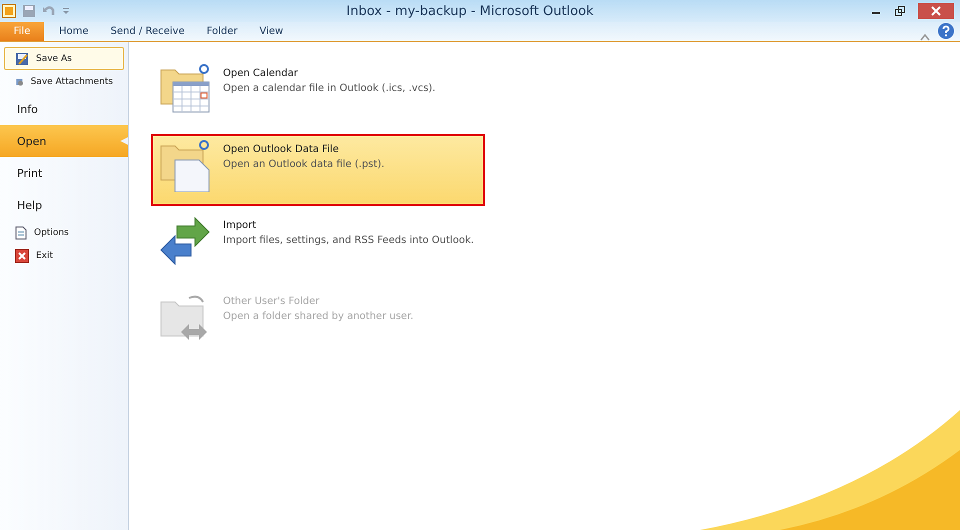 The height and width of the screenshot is (530, 960). Describe the element at coordinates (946, 31) in the screenshot. I see `help-icon` at that location.